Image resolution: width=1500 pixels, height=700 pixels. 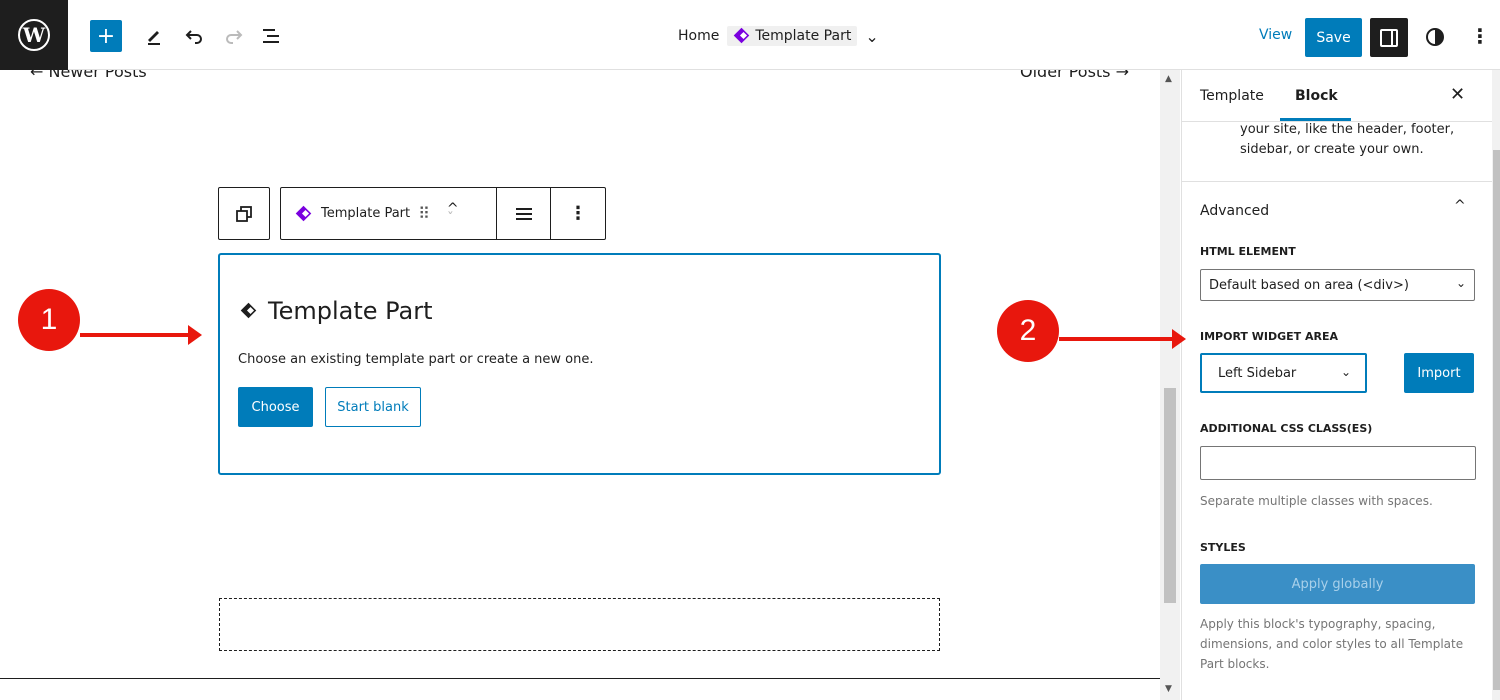 What do you see at coordinates (803, 36) in the screenshot?
I see `breadcrumb-current-label: Template Part` at bounding box center [803, 36].